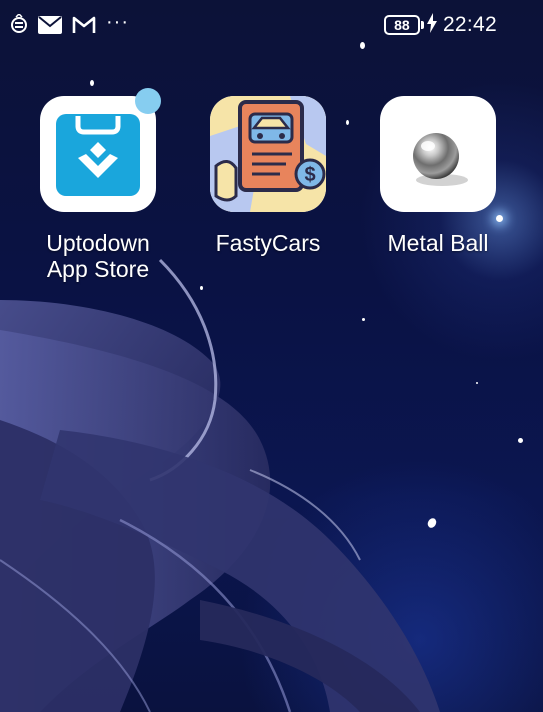 This screenshot has width=543, height=712. Describe the element at coordinates (431, 25) in the screenshot. I see `bolt-icon` at that location.